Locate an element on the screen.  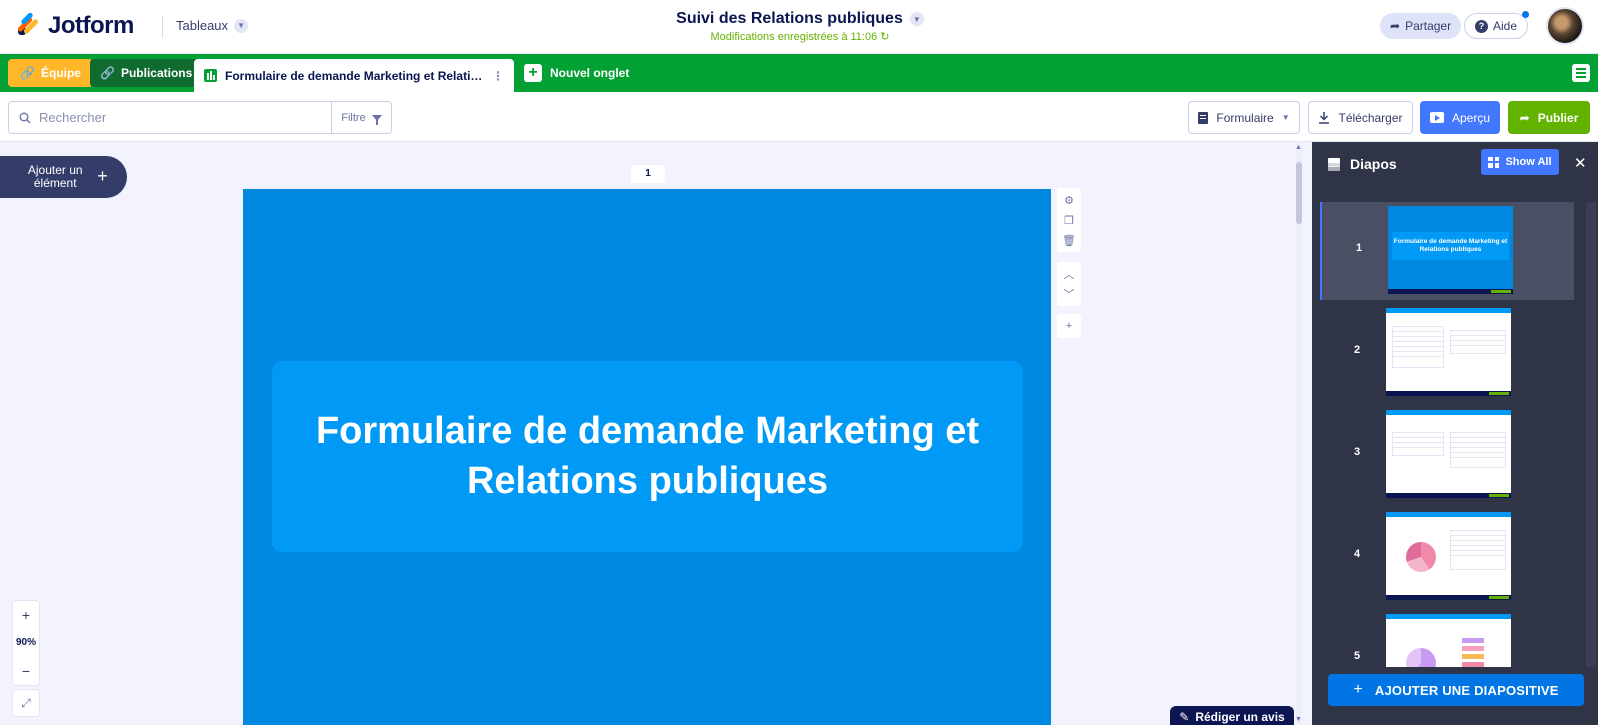
slide-thumbnail-5: 5 is located at coordinates (1447, 638).